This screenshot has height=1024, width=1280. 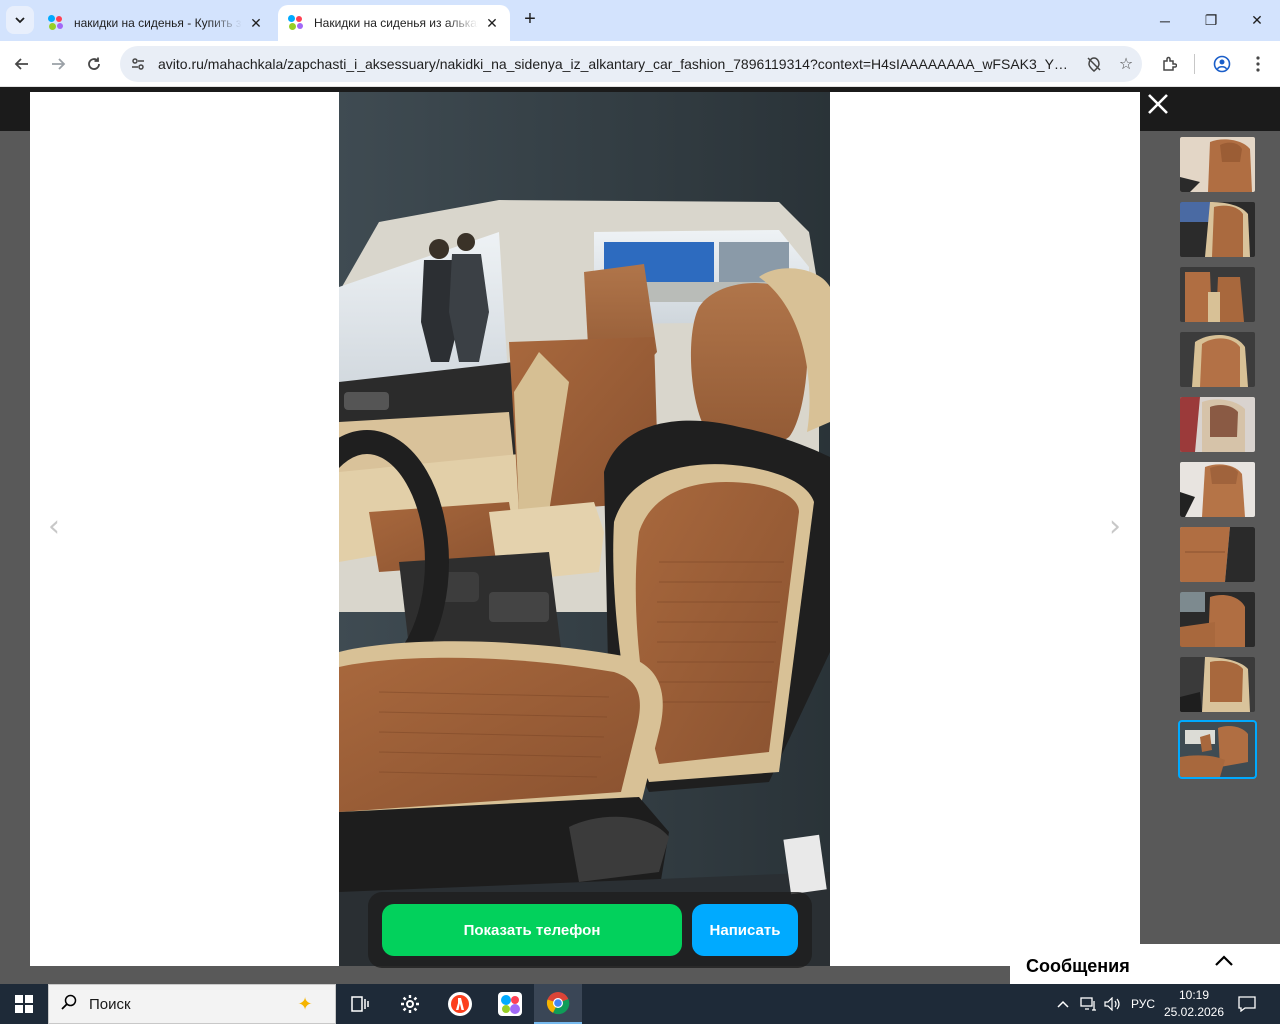 I want to click on browser-tab-listing: Накидки на сиденья из алькан ✕, so click(x=394, y=23).